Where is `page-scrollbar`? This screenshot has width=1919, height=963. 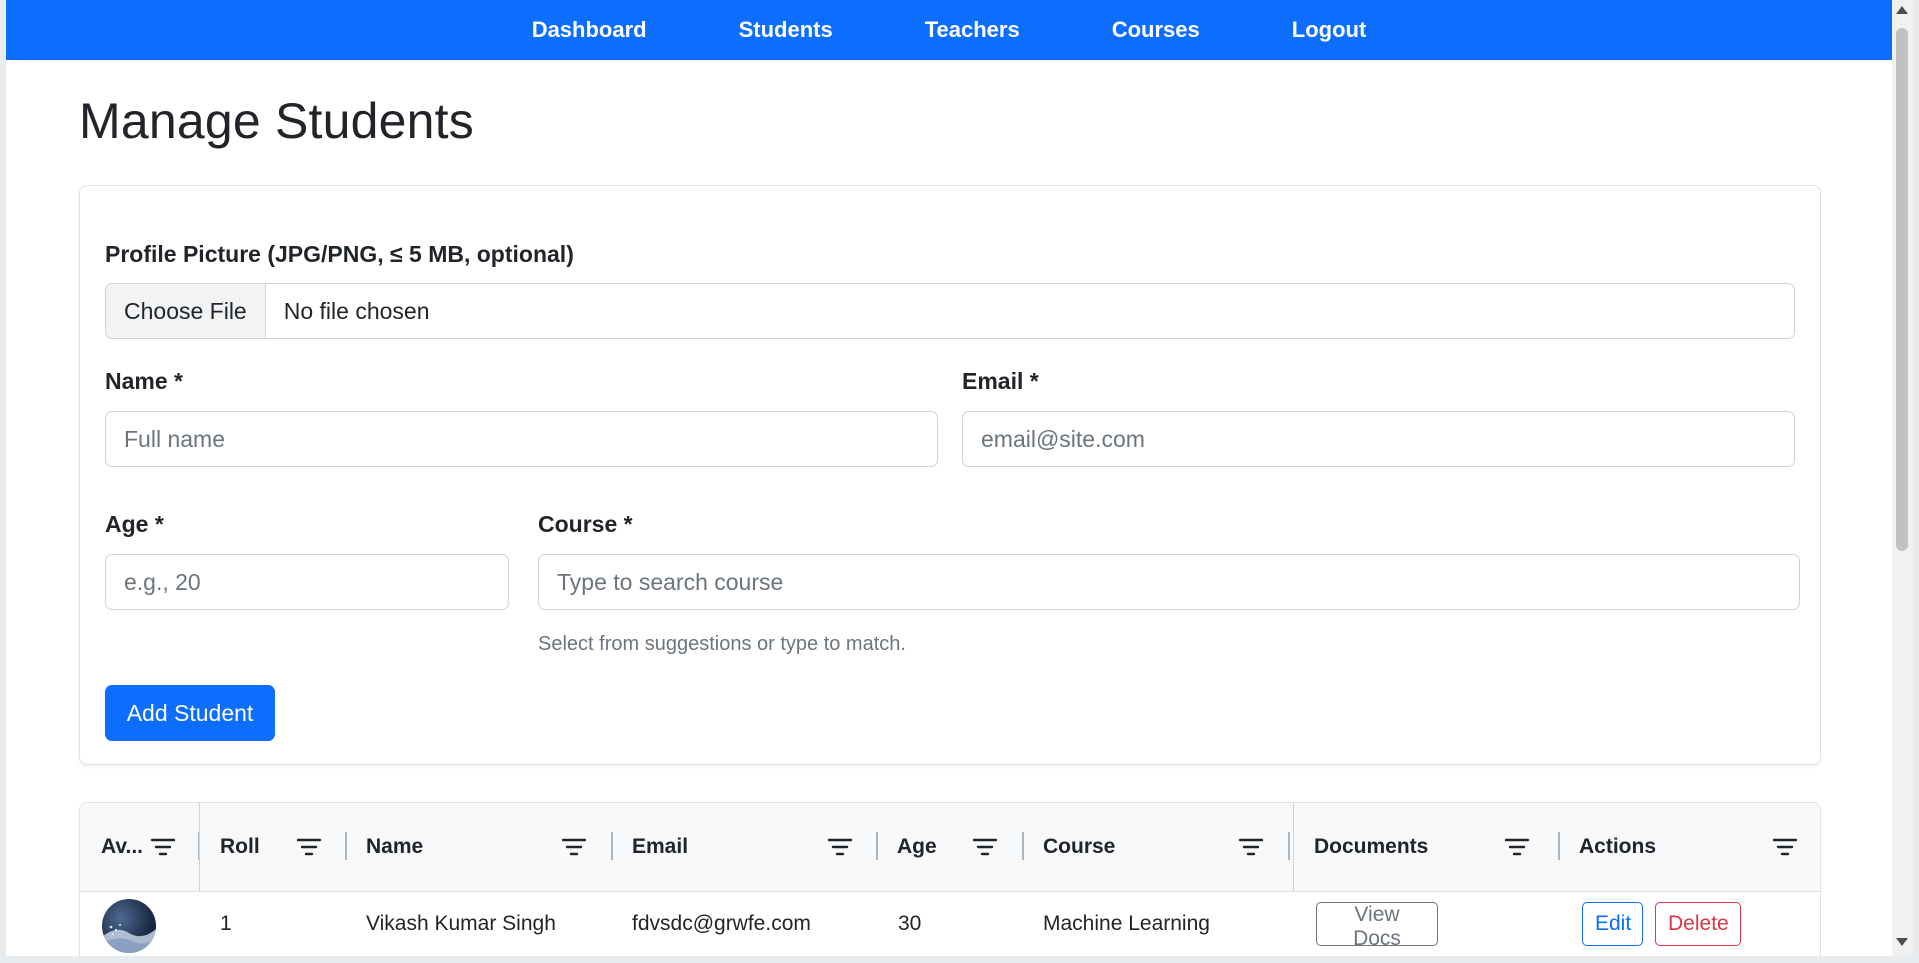
page-scrollbar is located at coordinates (1902, 478).